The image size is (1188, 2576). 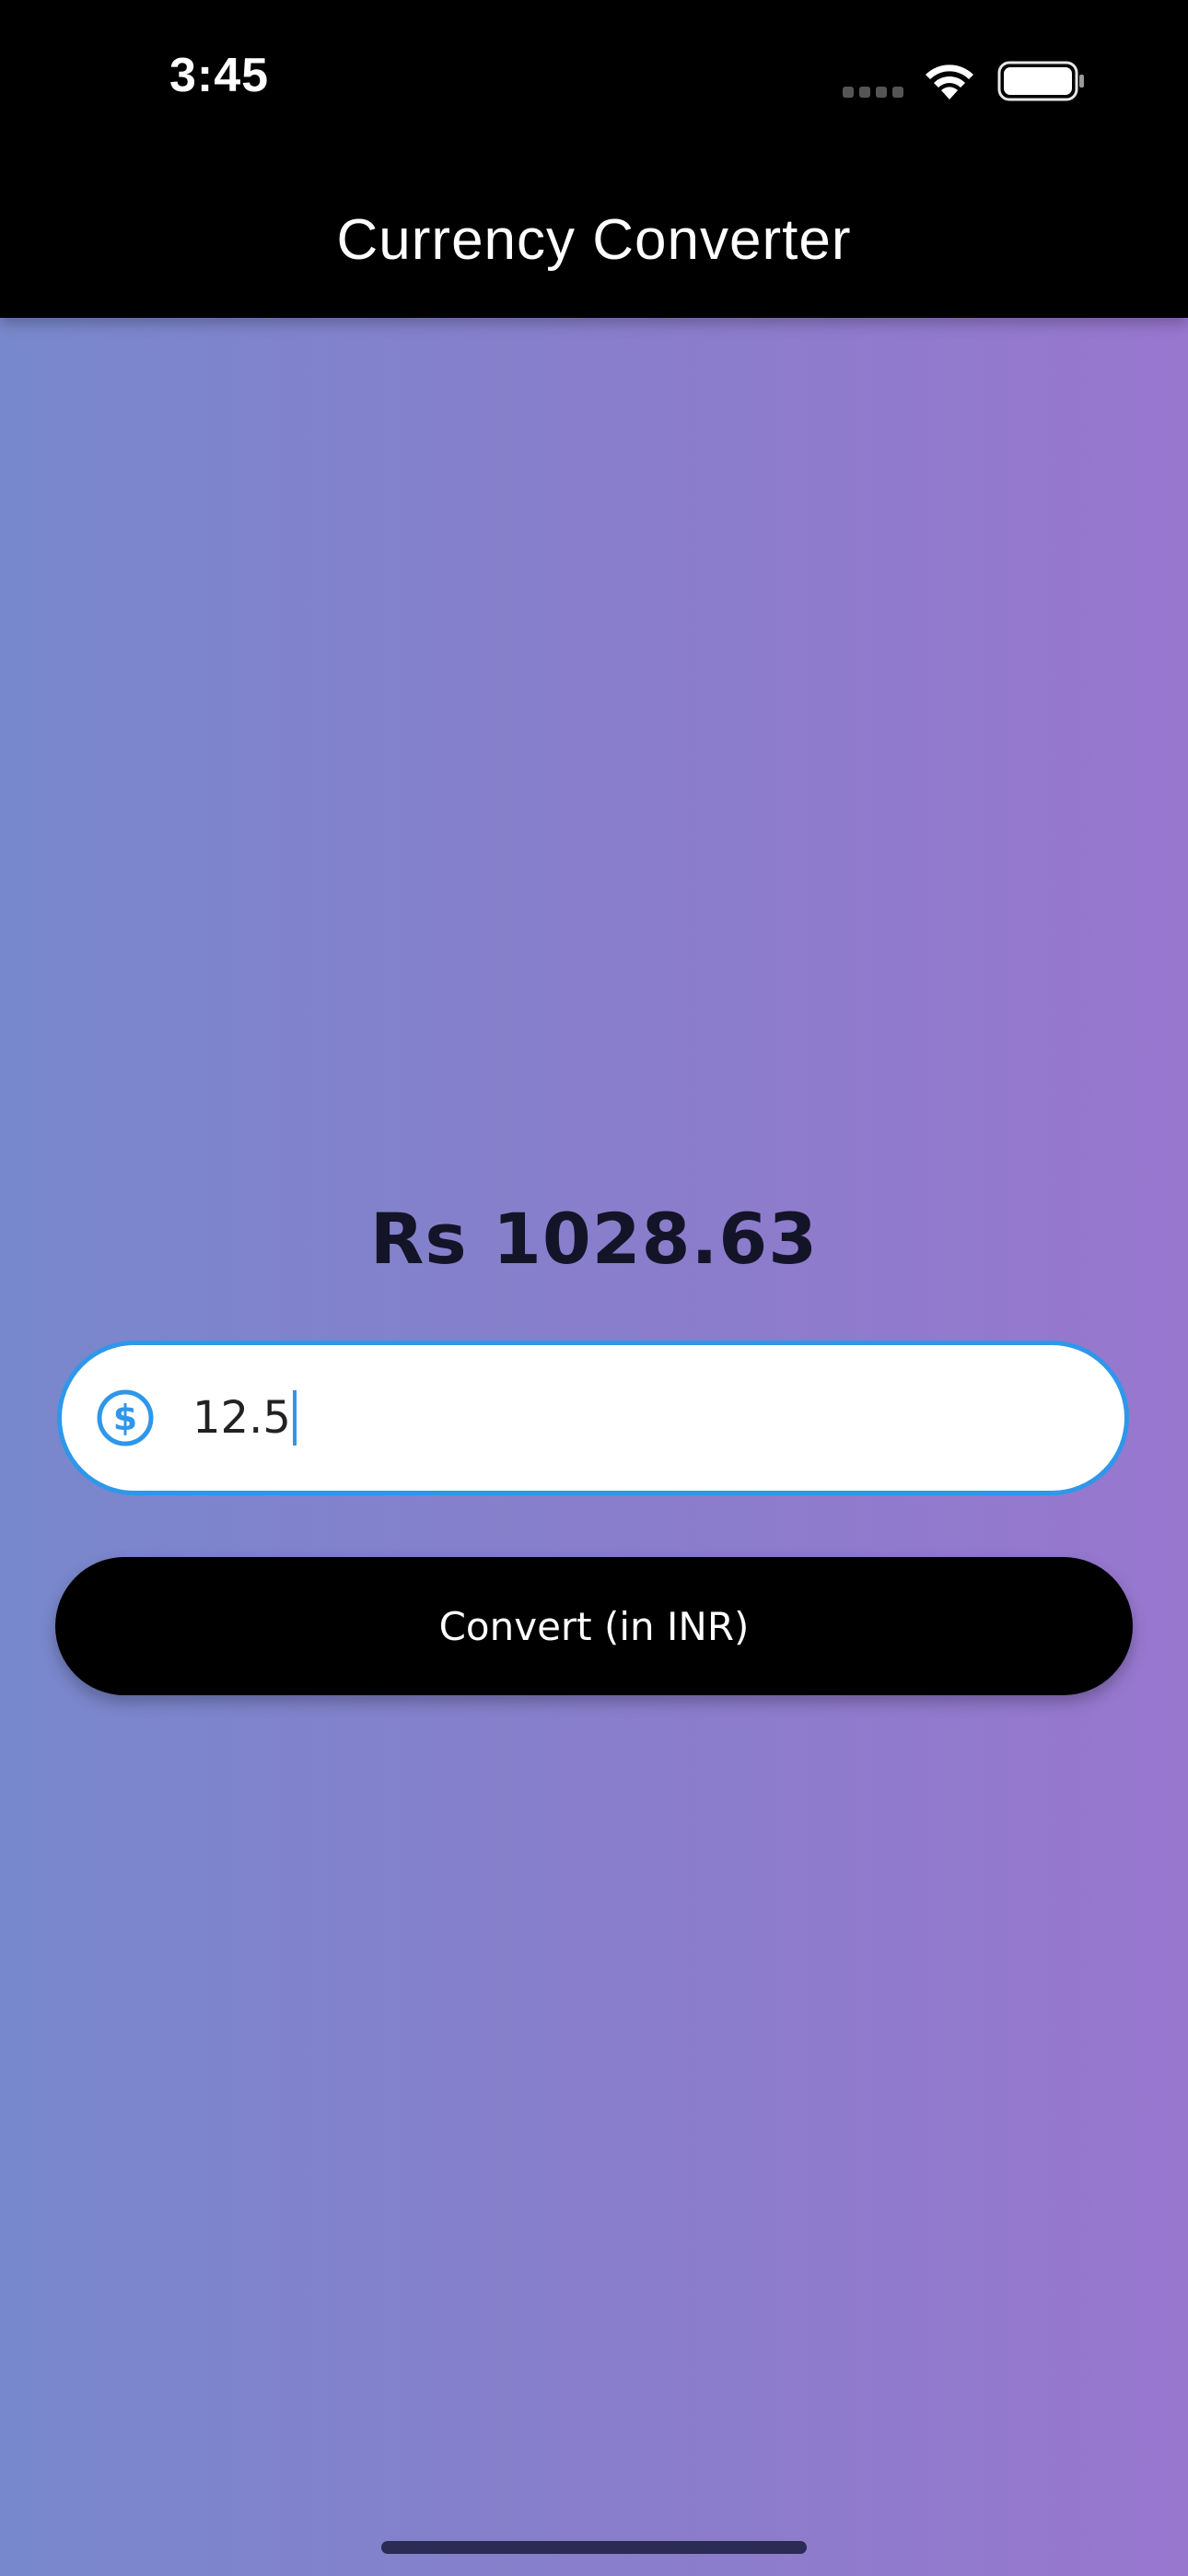 I want to click on dollar-circle-icon: $, so click(x=125, y=1417).